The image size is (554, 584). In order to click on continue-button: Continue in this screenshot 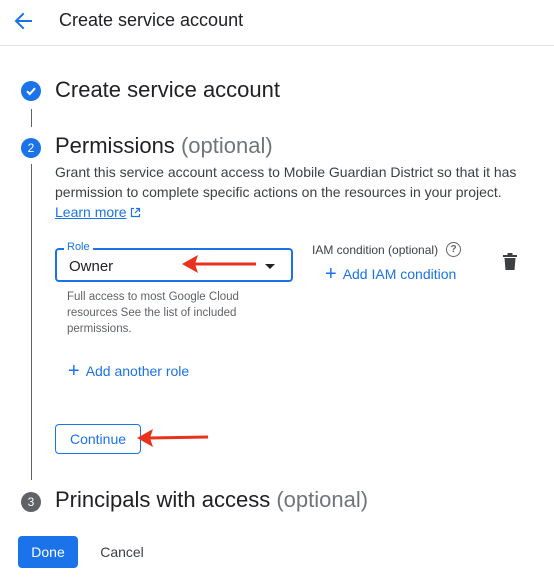, I will do `click(98, 439)`.